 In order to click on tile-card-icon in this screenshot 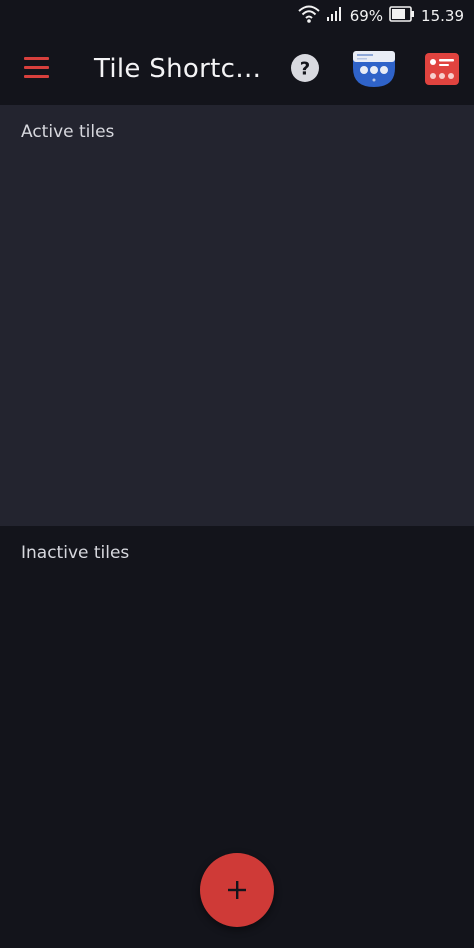, I will do `click(442, 69)`.